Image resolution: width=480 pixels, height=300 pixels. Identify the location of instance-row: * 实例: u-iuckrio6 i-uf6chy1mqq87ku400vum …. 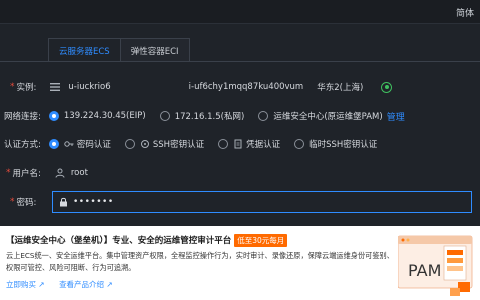
(201, 87).